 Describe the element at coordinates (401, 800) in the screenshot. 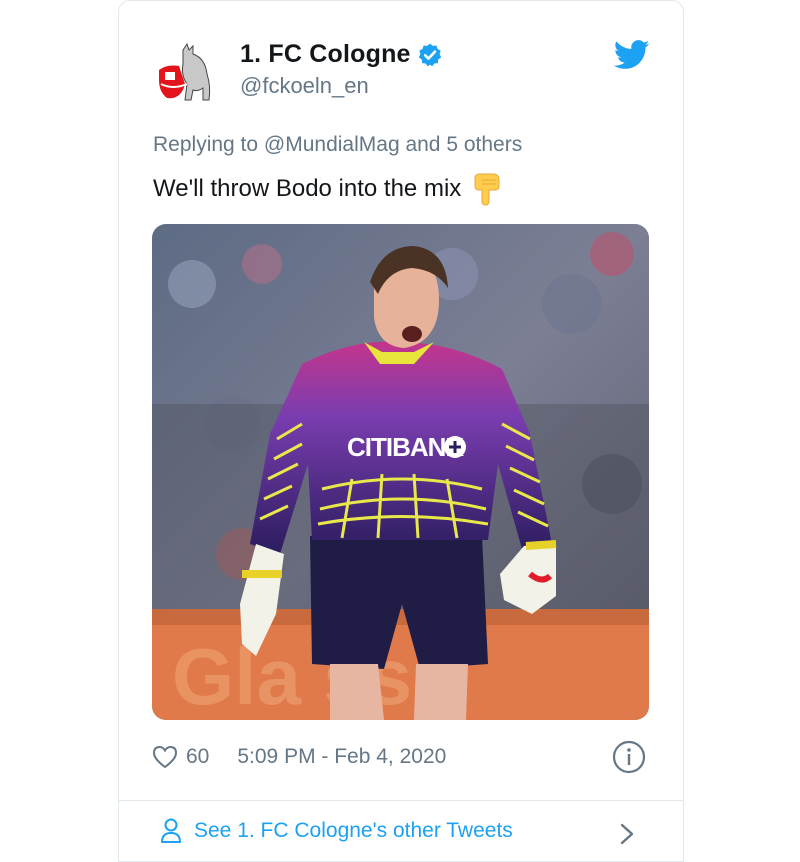

I see `footer-divider` at that location.